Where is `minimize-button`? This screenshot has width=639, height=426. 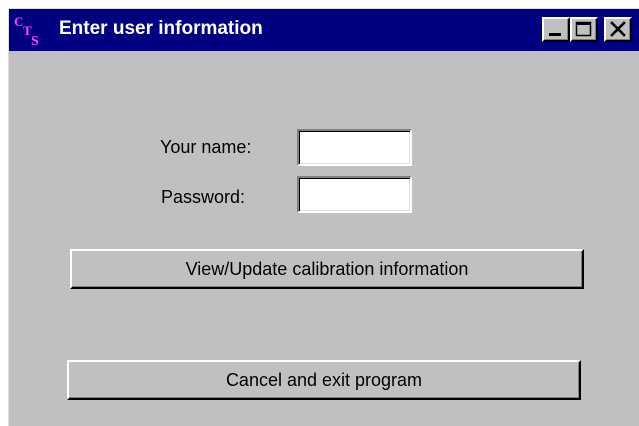 minimize-button is located at coordinates (556, 29).